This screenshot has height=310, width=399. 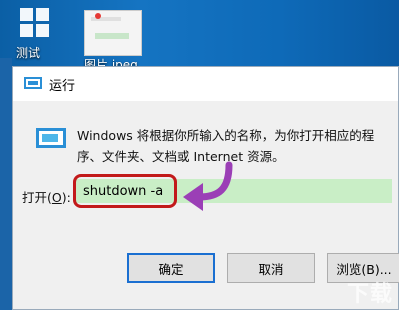 I want to click on desktop-icon-label: 测试, so click(x=28, y=52).